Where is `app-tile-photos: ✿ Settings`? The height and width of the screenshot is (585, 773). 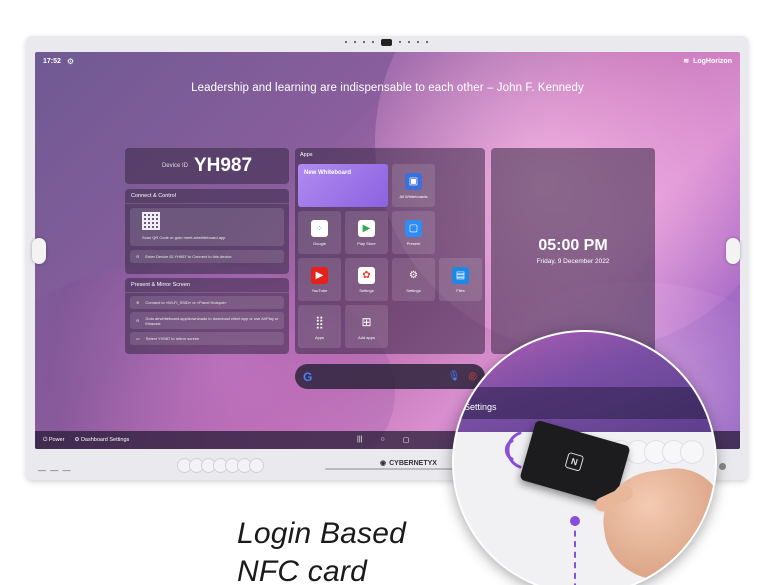
app-tile-photos: ✿ Settings is located at coordinates (366, 279).